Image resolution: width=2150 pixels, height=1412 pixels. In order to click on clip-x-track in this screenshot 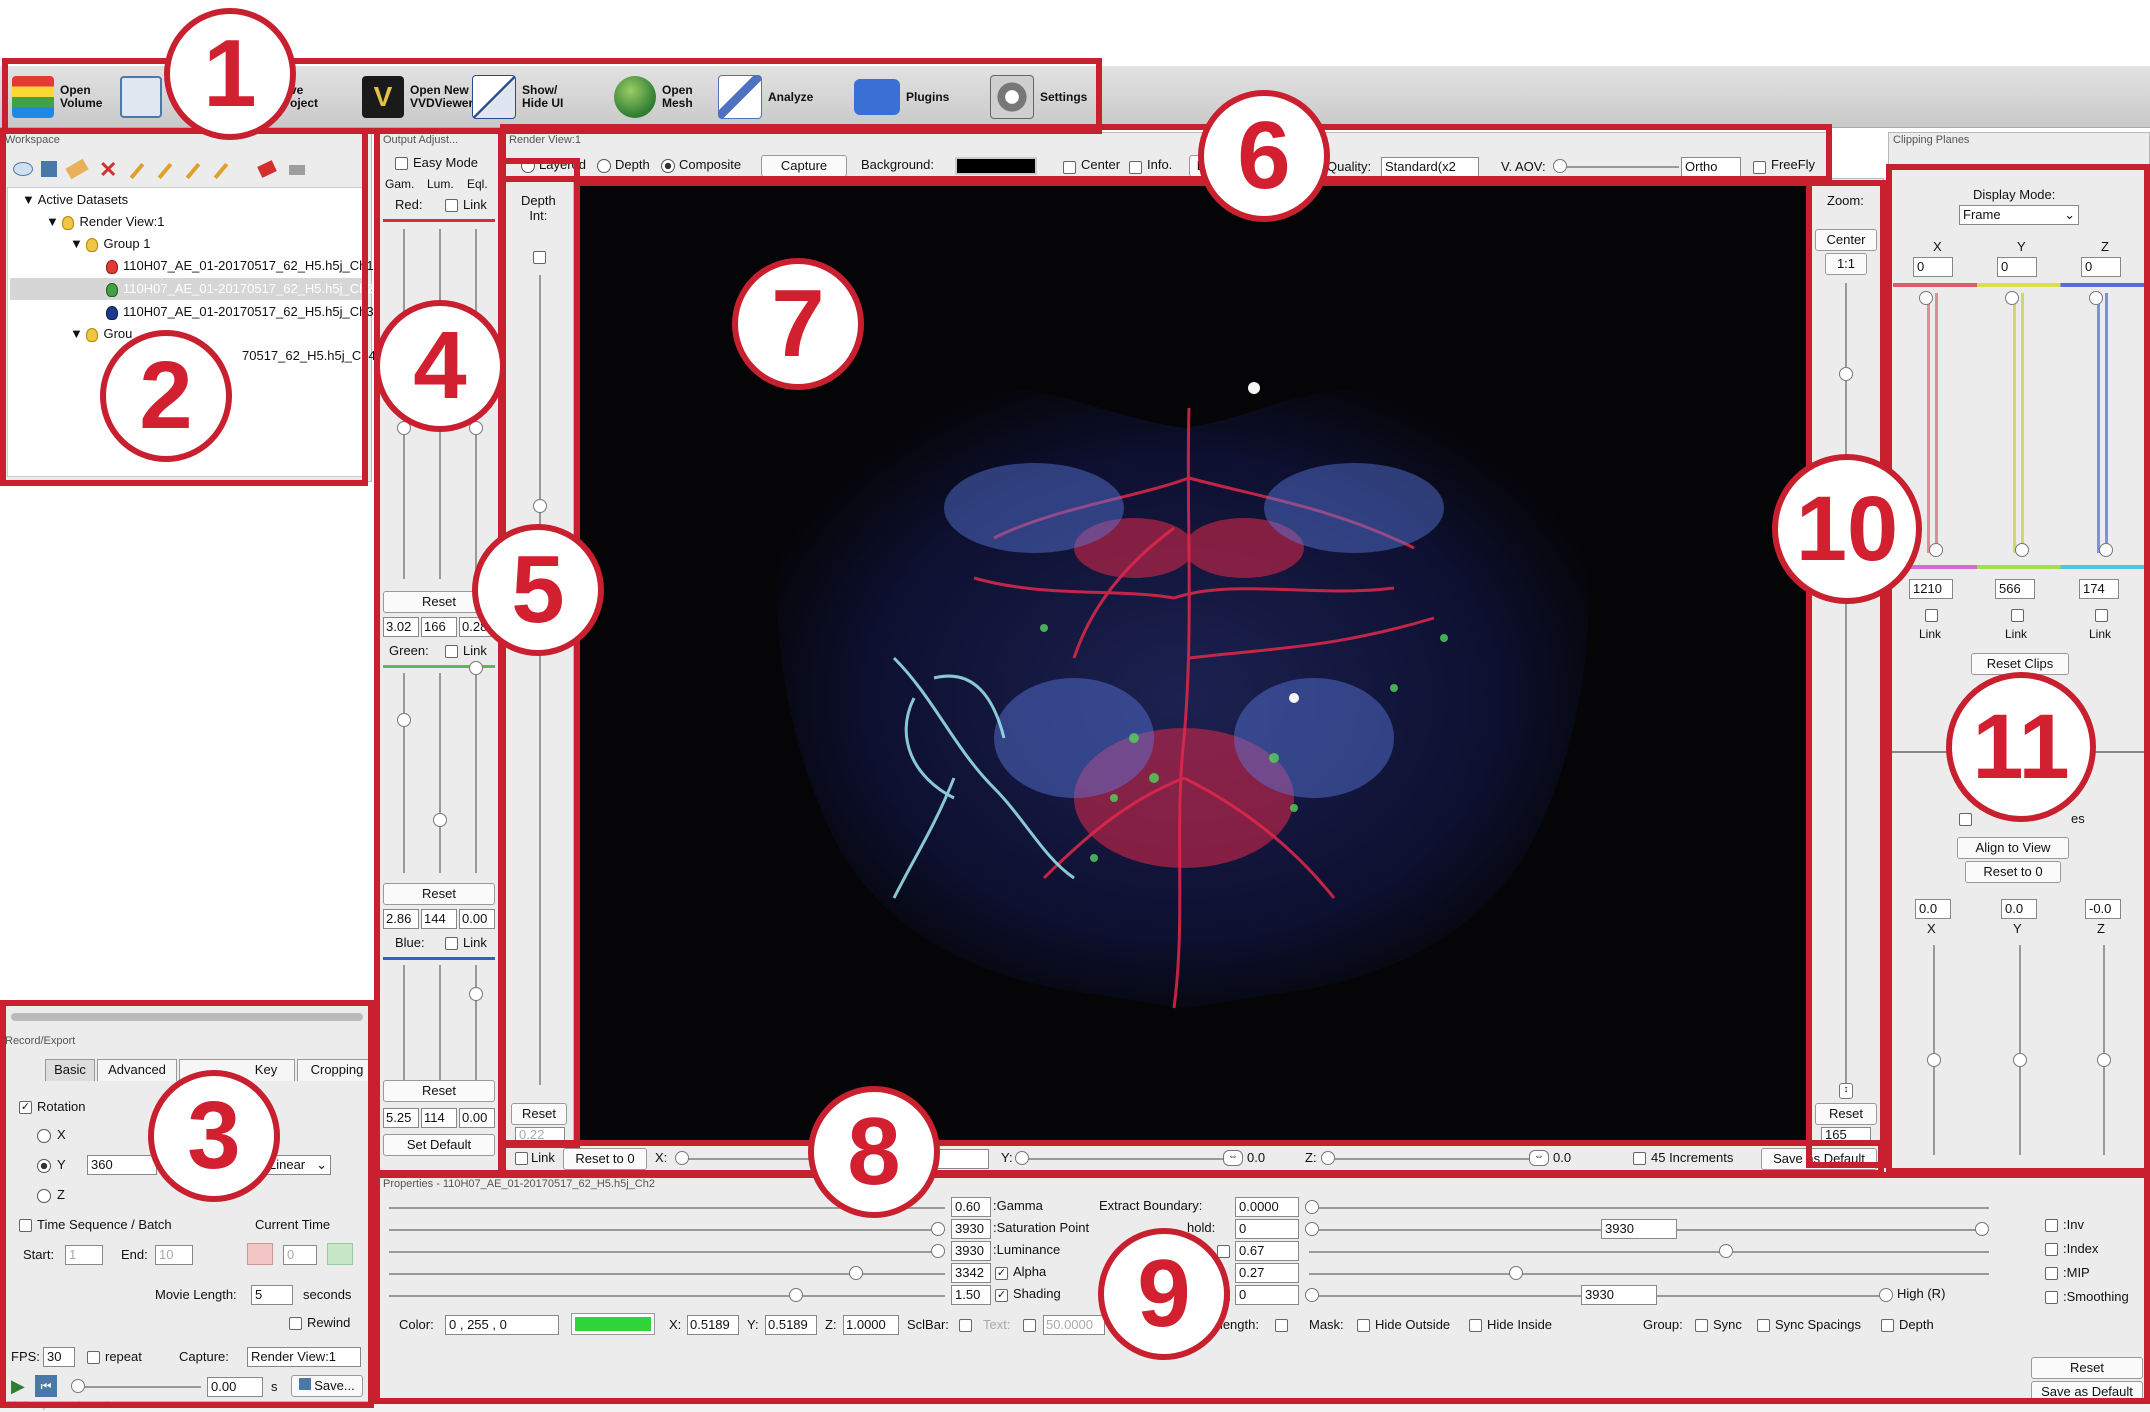, I will do `click(1928, 423)`.